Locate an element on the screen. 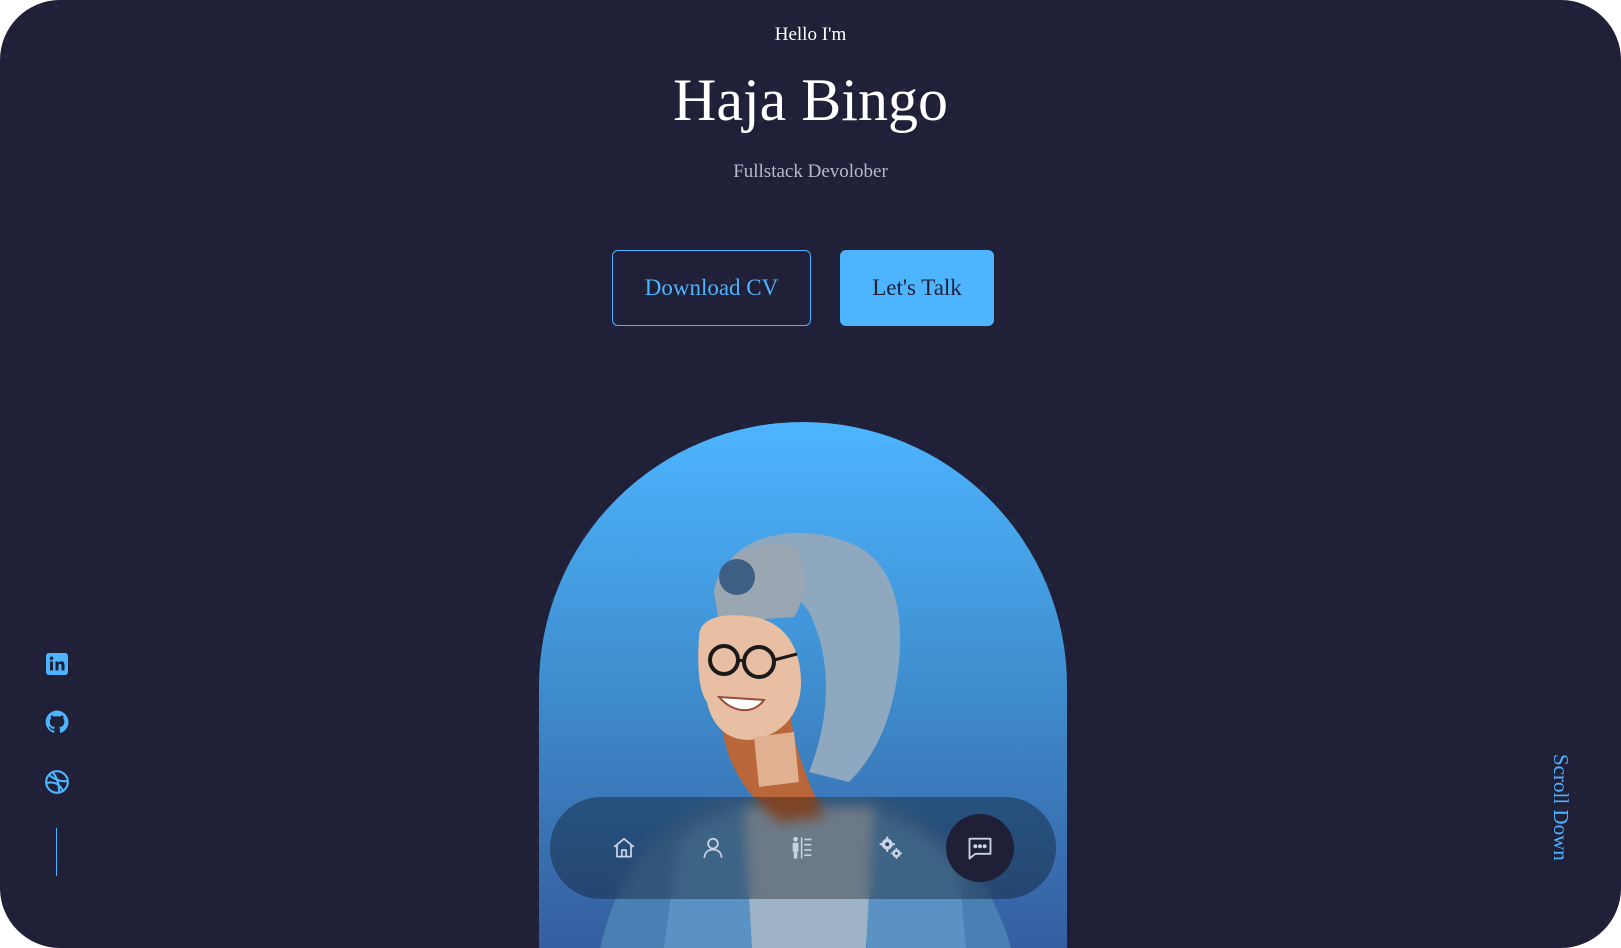 This screenshot has width=1621, height=948. role-subtitle: Fullstack Devolober is located at coordinates (810, 171).